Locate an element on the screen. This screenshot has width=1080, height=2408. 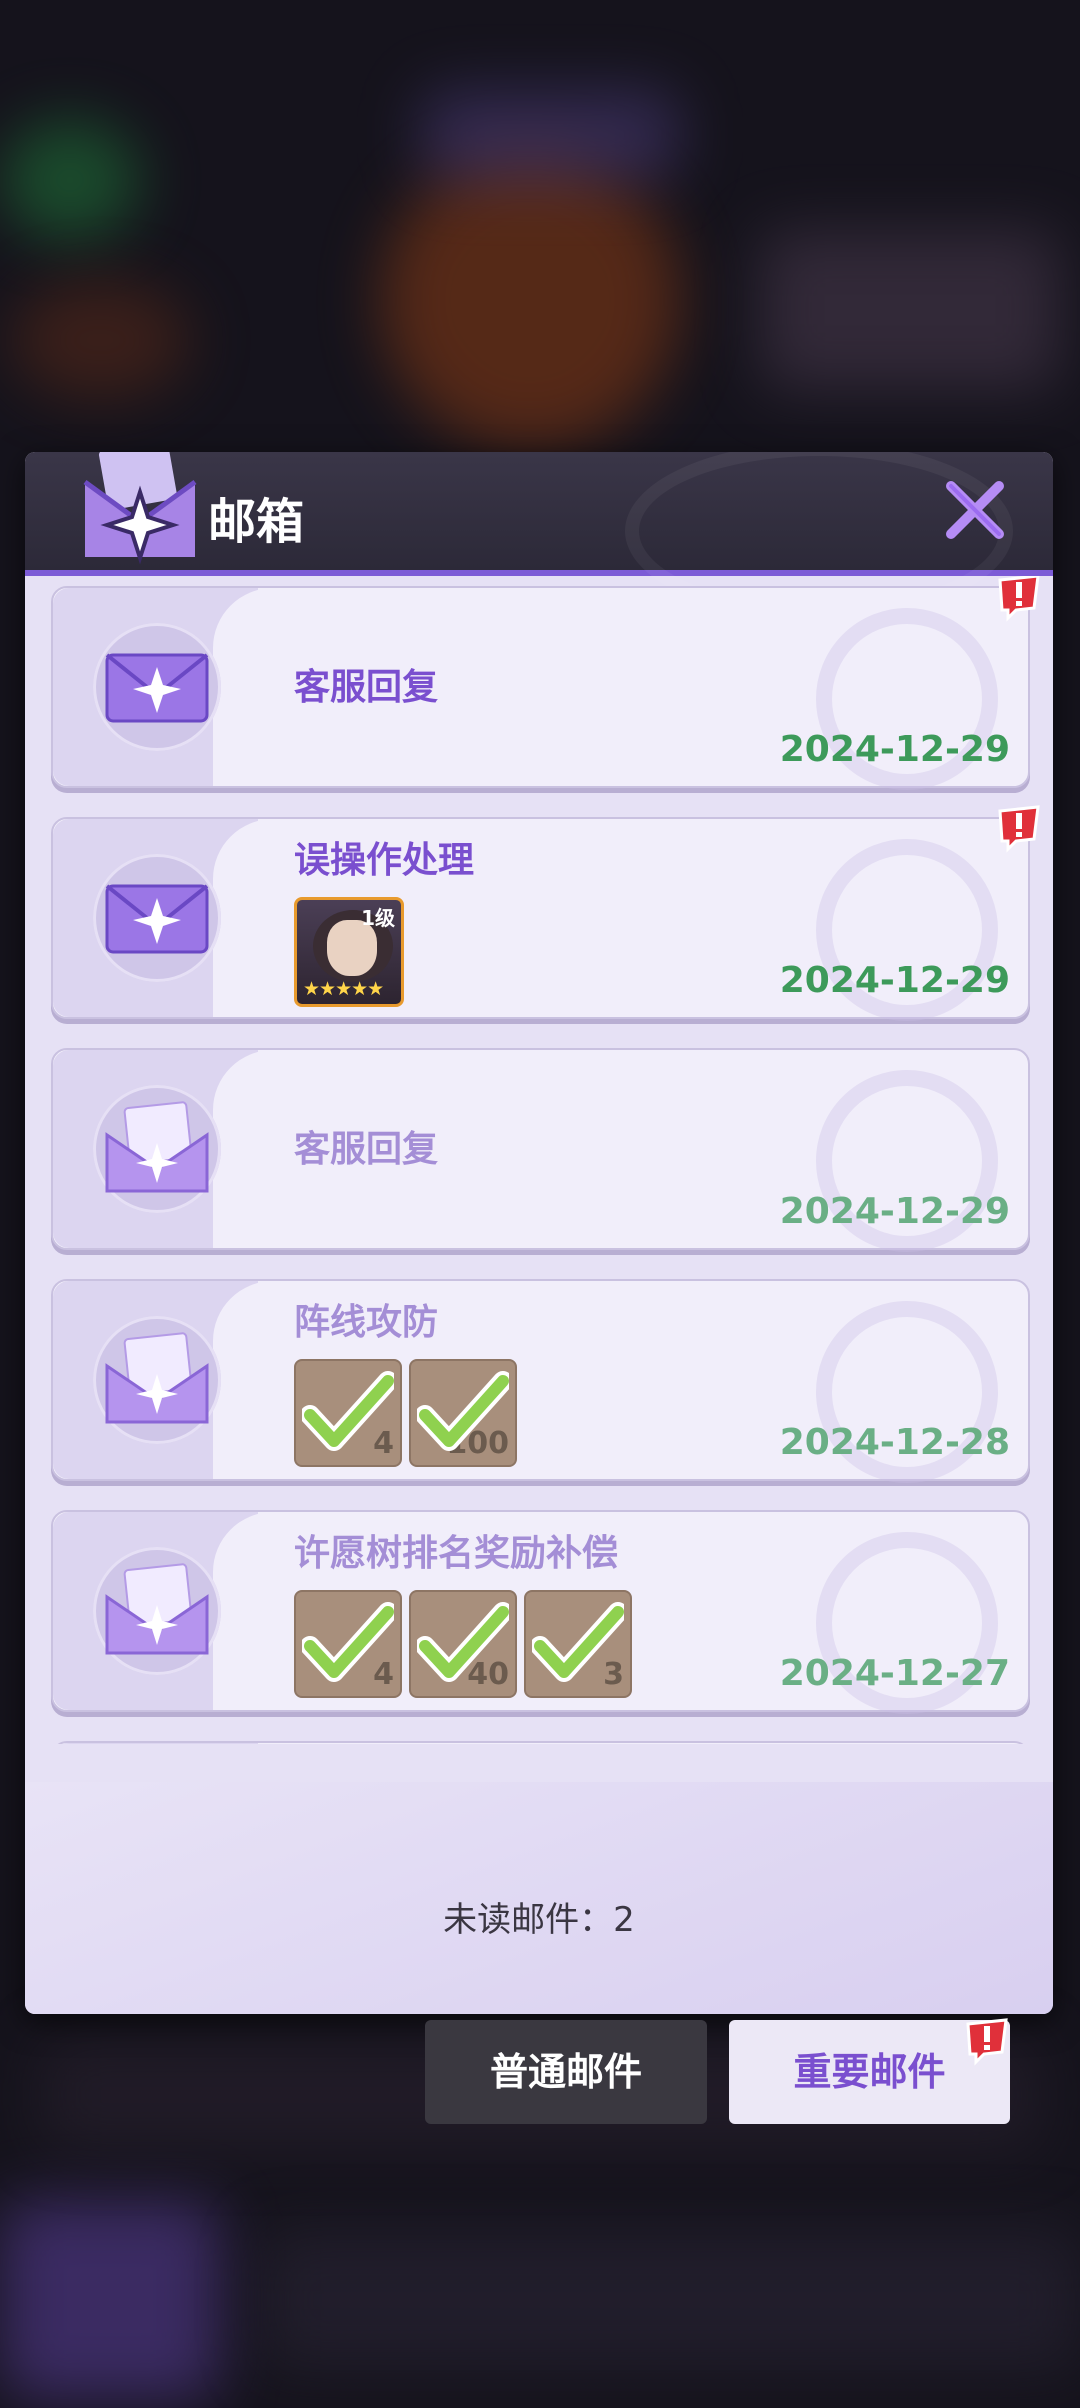
claimed-attachment: 100 is located at coordinates (463, 1413).